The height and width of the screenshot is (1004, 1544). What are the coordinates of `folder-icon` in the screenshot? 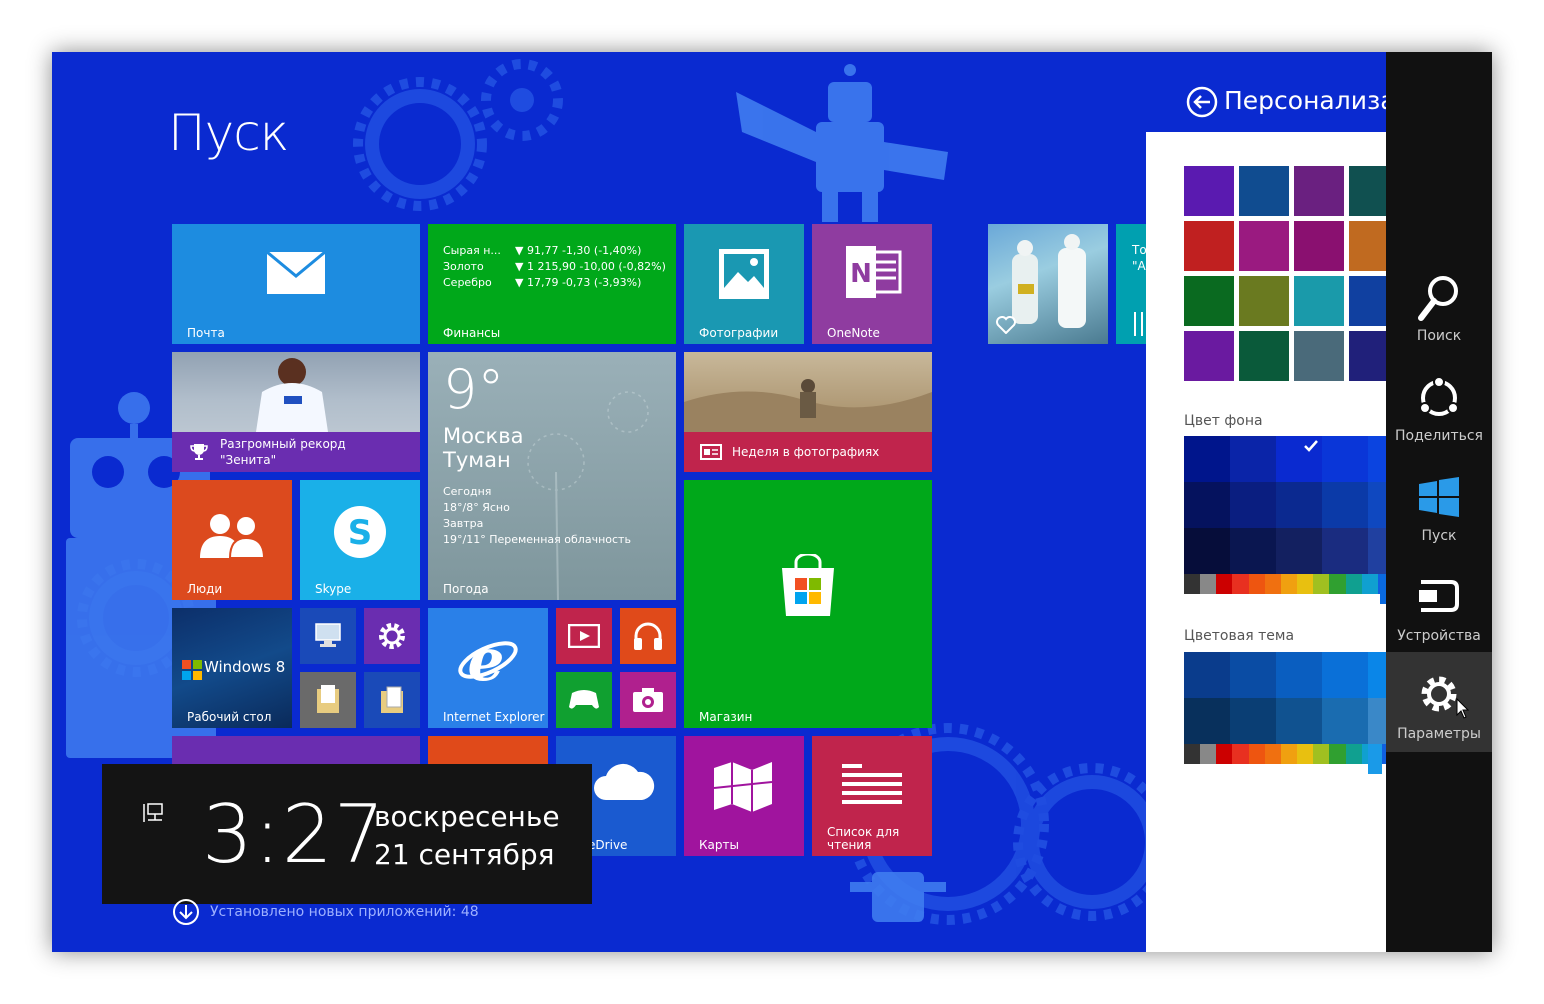 It's located at (328, 699).